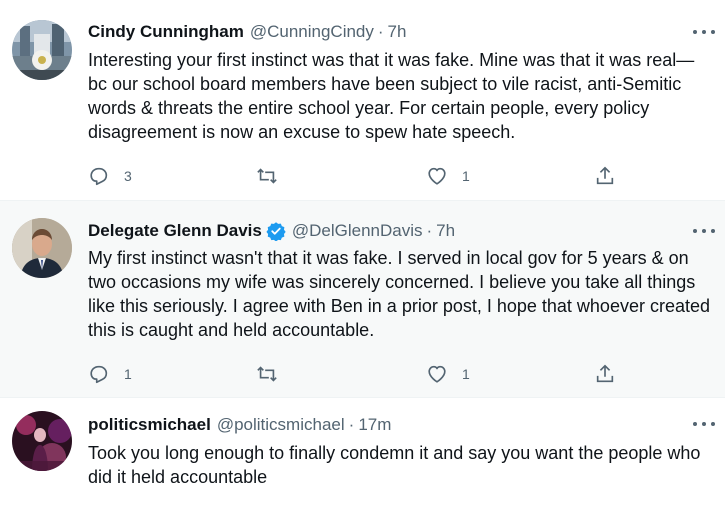 The image size is (725, 505). Describe the element at coordinates (110, 374) in the screenshot. I see `reply-button: 1` at that location.